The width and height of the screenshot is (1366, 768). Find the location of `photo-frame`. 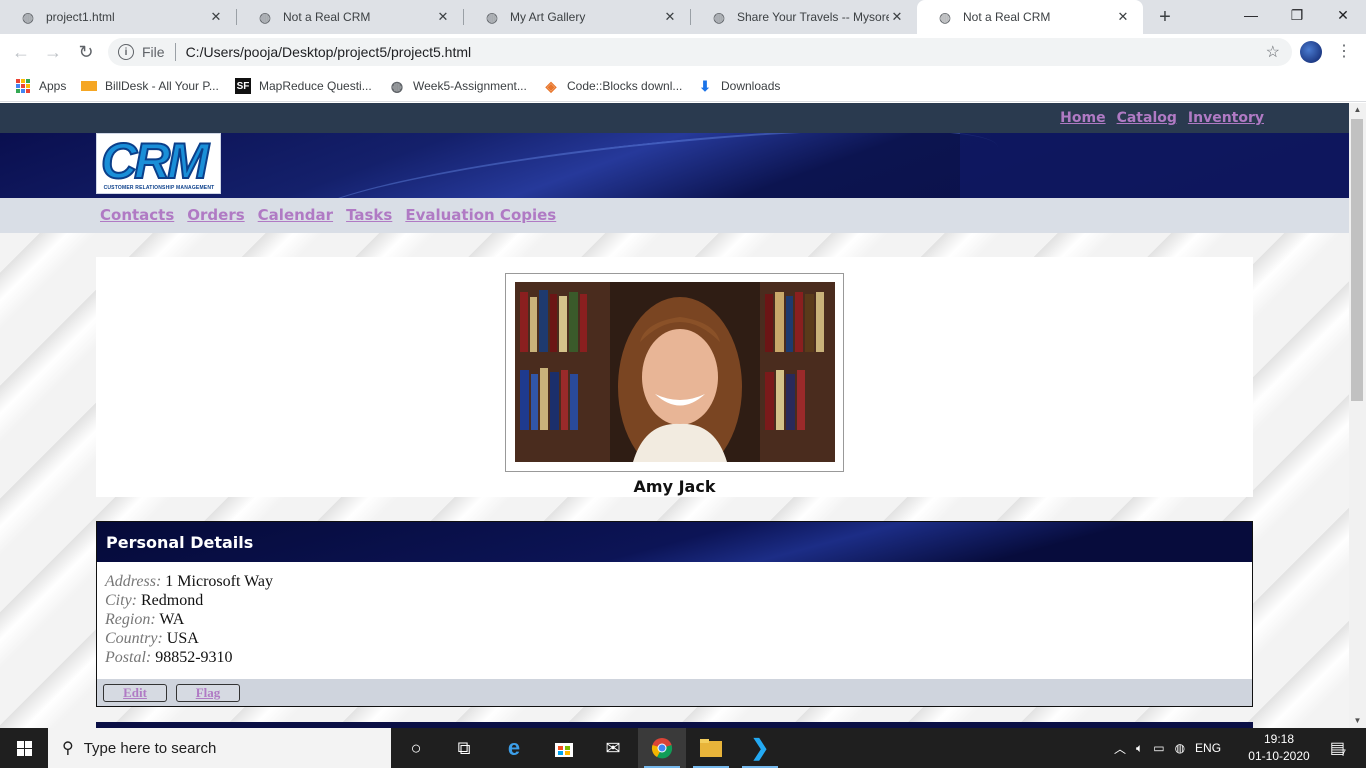

photo-frame is located at coordinates (674, 372).